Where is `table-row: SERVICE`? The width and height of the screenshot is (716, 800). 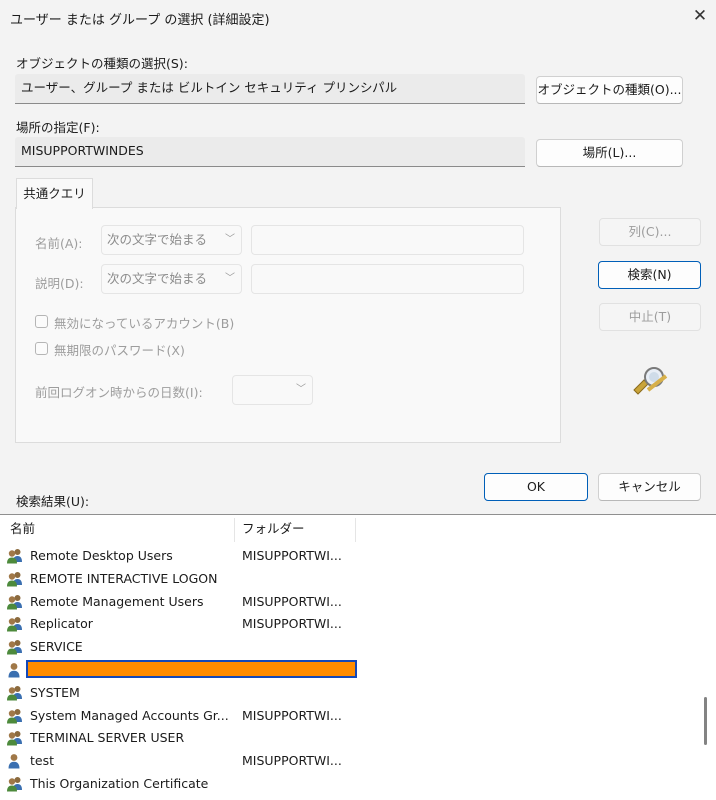
table-row: SERVICE is located at coordinates (351, 647).